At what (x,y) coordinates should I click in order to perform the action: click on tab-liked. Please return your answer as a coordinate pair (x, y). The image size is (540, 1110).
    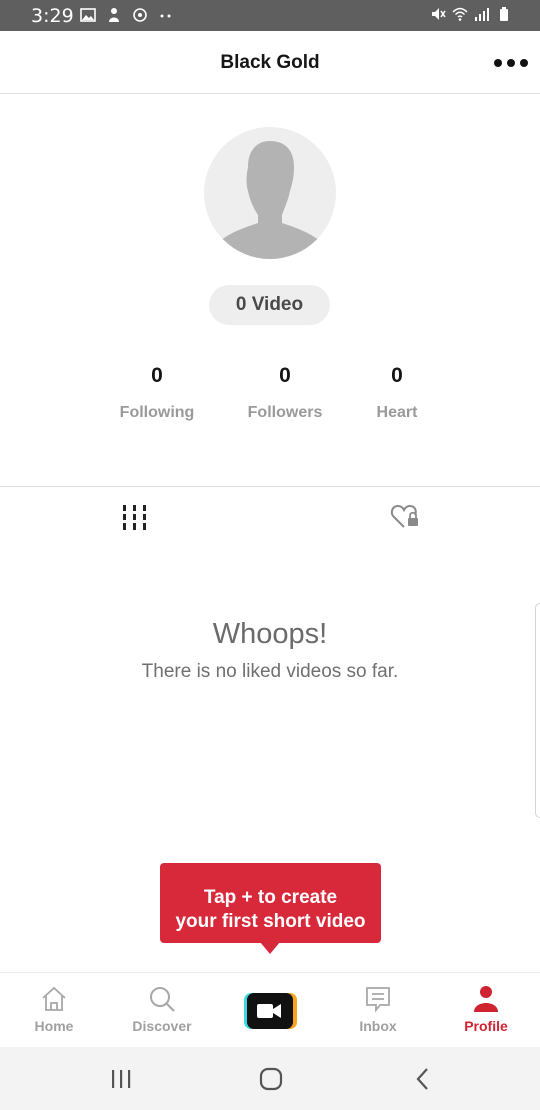
    Looking at the image, I should click on (406, 517).